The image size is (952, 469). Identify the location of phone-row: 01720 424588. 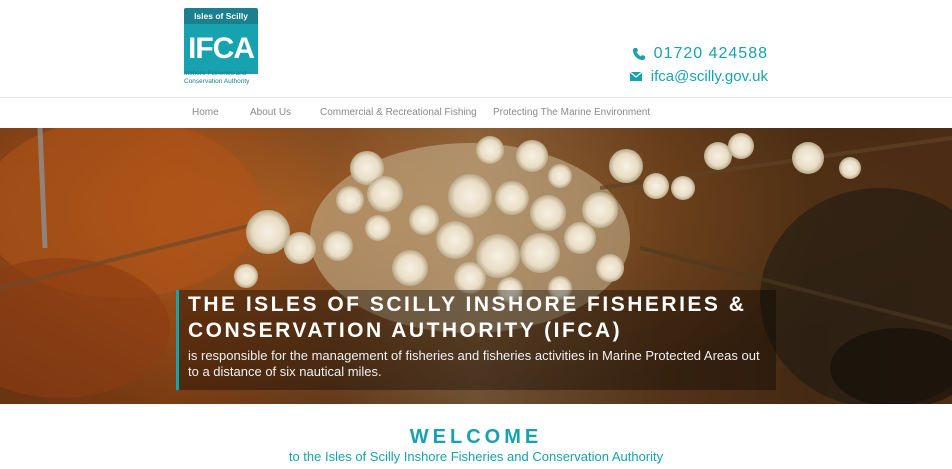
(698, 54).